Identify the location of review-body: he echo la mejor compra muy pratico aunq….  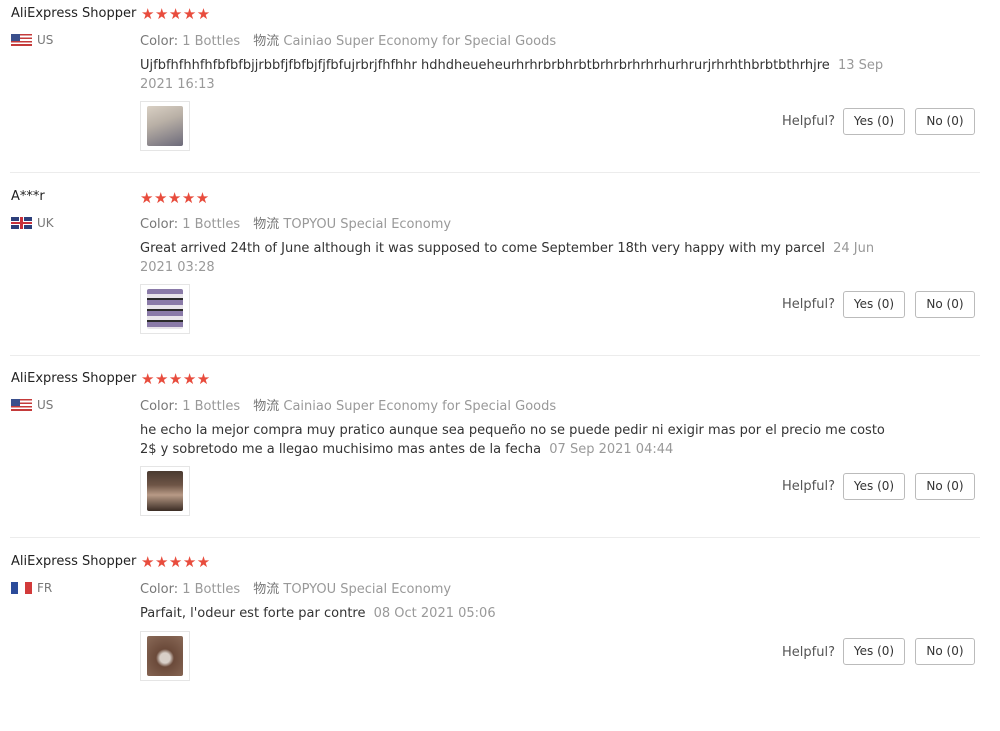
(512, 440).